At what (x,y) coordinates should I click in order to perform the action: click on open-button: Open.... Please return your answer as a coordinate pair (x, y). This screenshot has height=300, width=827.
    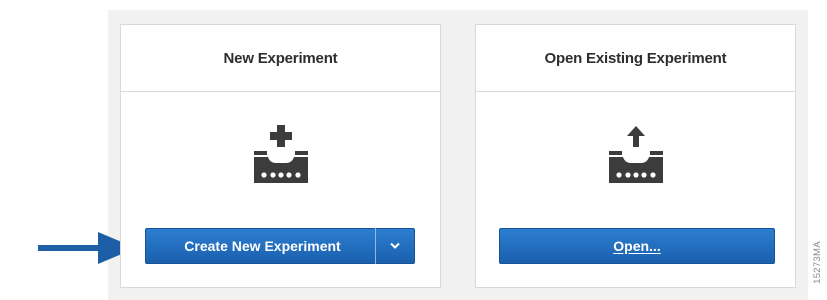
    Looking at the image, I should click on (637, 246).